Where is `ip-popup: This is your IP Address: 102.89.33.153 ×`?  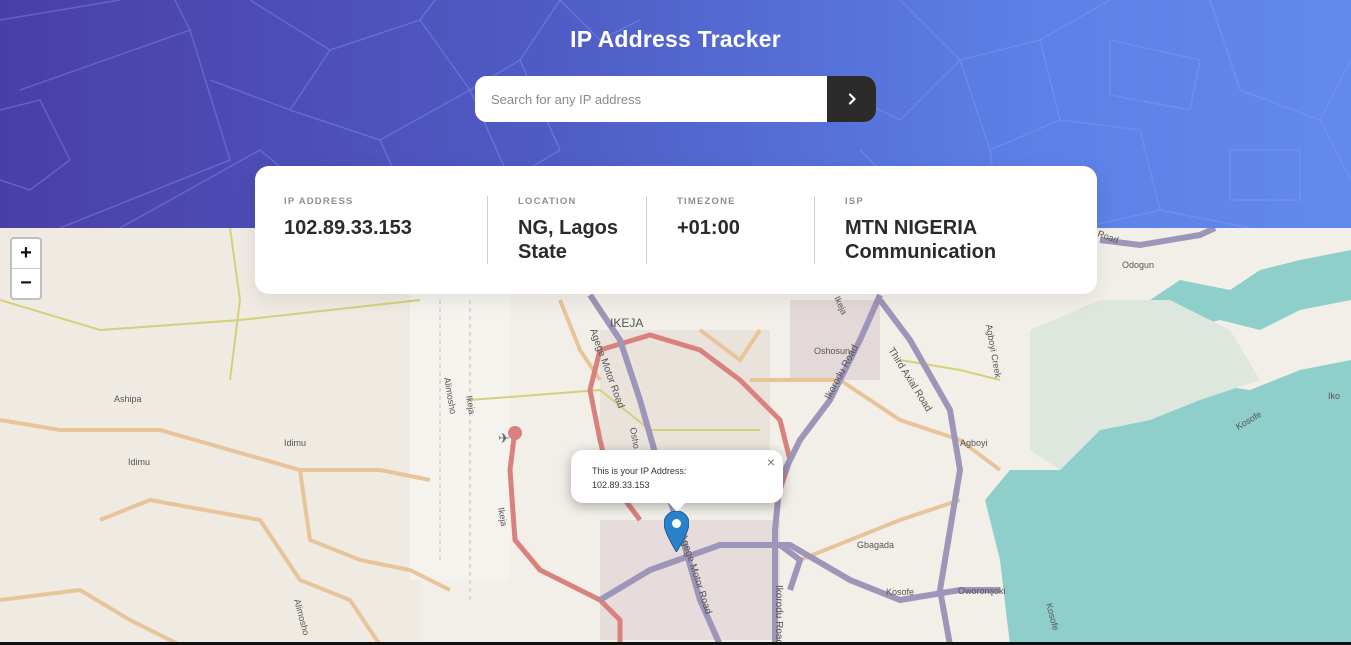 ip-popup: This is your IP Address: 102.89.33.153 × is located at coordinates (677, 481).